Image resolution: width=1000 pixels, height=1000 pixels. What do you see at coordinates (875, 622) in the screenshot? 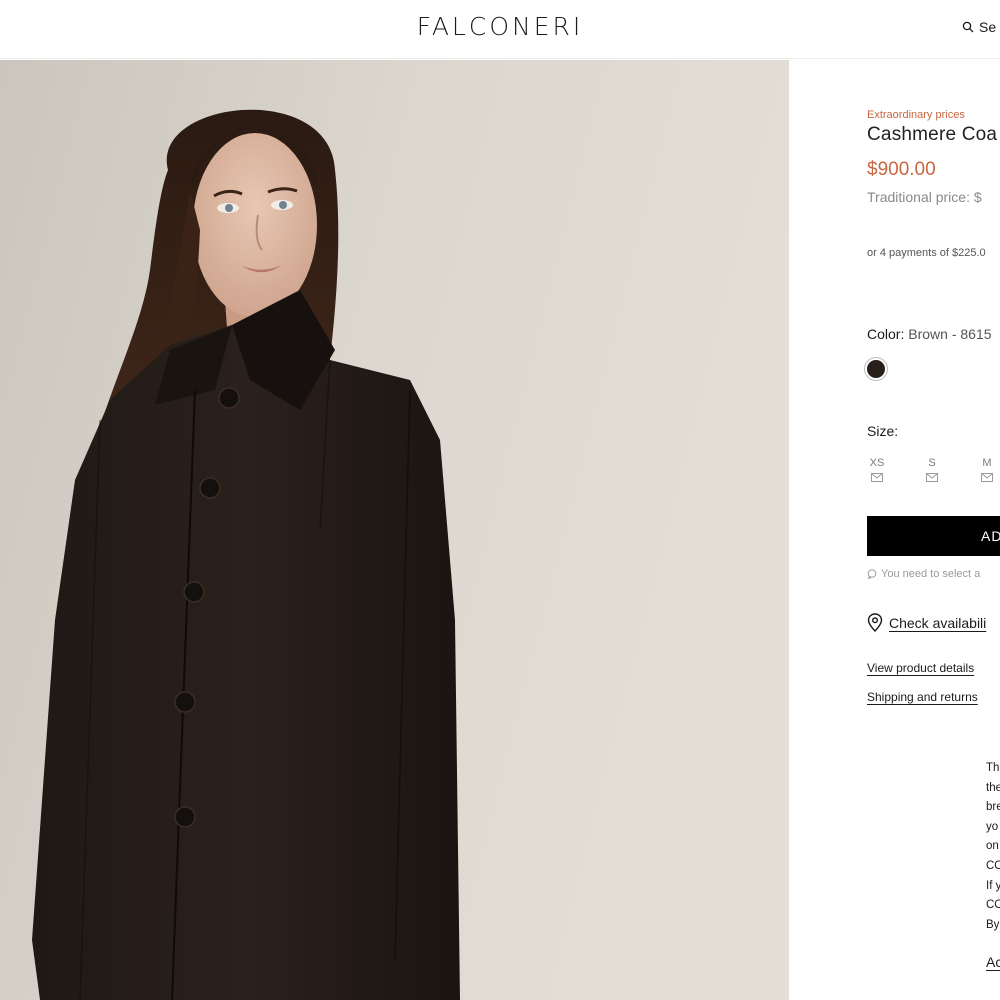
I see `location-pin-icon` at bounding box center [875, 622].